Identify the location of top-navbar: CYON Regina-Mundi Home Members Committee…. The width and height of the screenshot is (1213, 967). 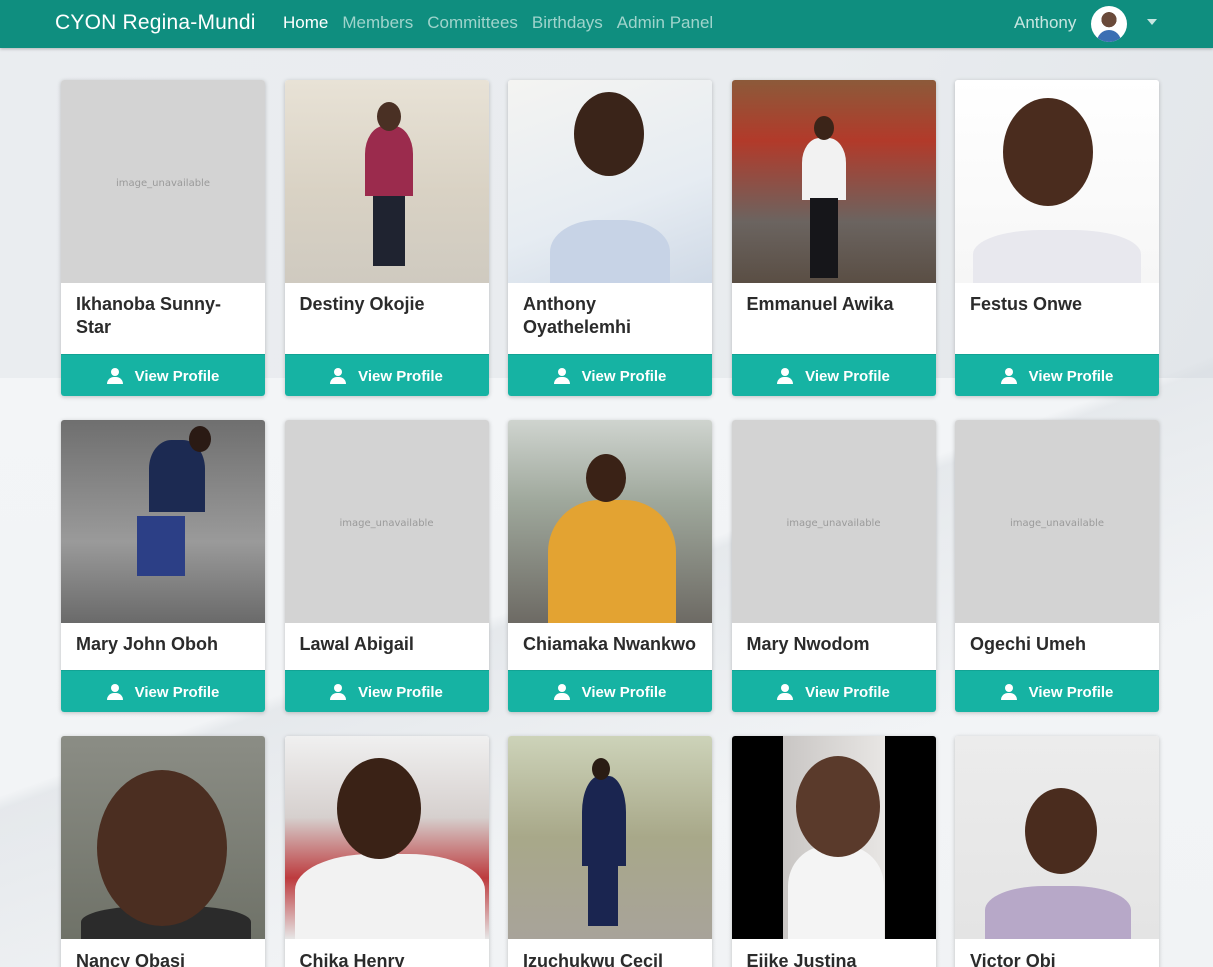
(606, 24).